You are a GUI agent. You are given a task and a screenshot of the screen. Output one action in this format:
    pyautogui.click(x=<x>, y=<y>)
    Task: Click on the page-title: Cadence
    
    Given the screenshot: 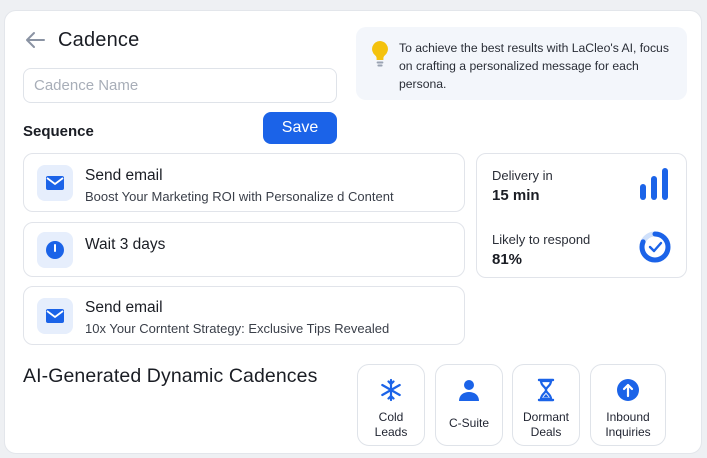 What is the action you would take?
    pyautogui.click(x=99, y=40)
    